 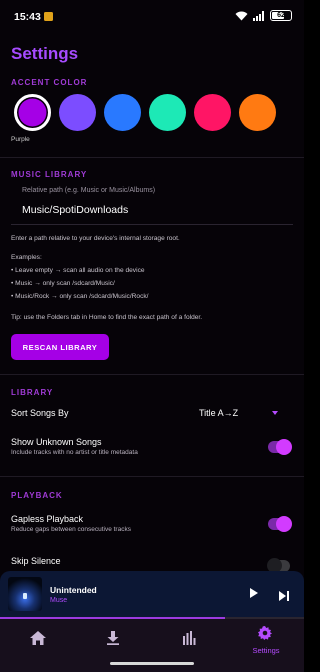 What do you see at coordinates (152, 663) in the screenshot?
I see `home-indicator` at bounding box center [152, 663].